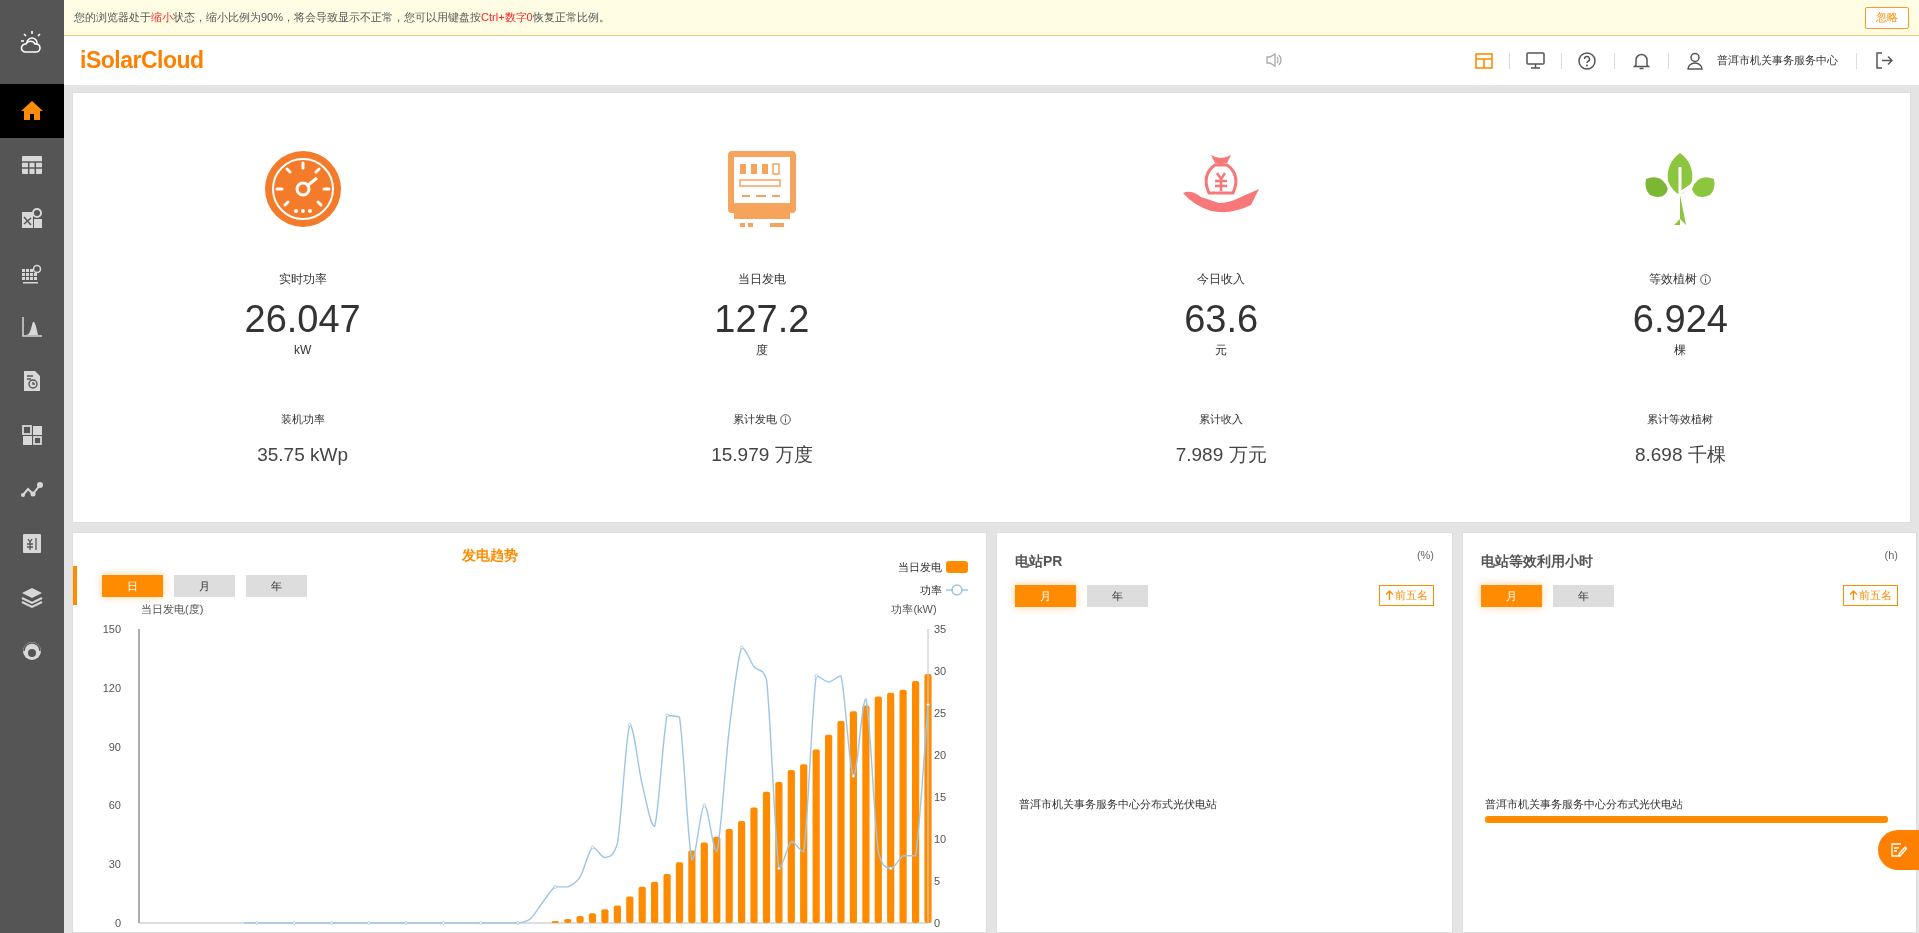 Image resolution: width=1919 pixels, height=933 pixels. Describe the element at coordinates (1641, 60) in the screenshot. I see `bell-icon` at that location.